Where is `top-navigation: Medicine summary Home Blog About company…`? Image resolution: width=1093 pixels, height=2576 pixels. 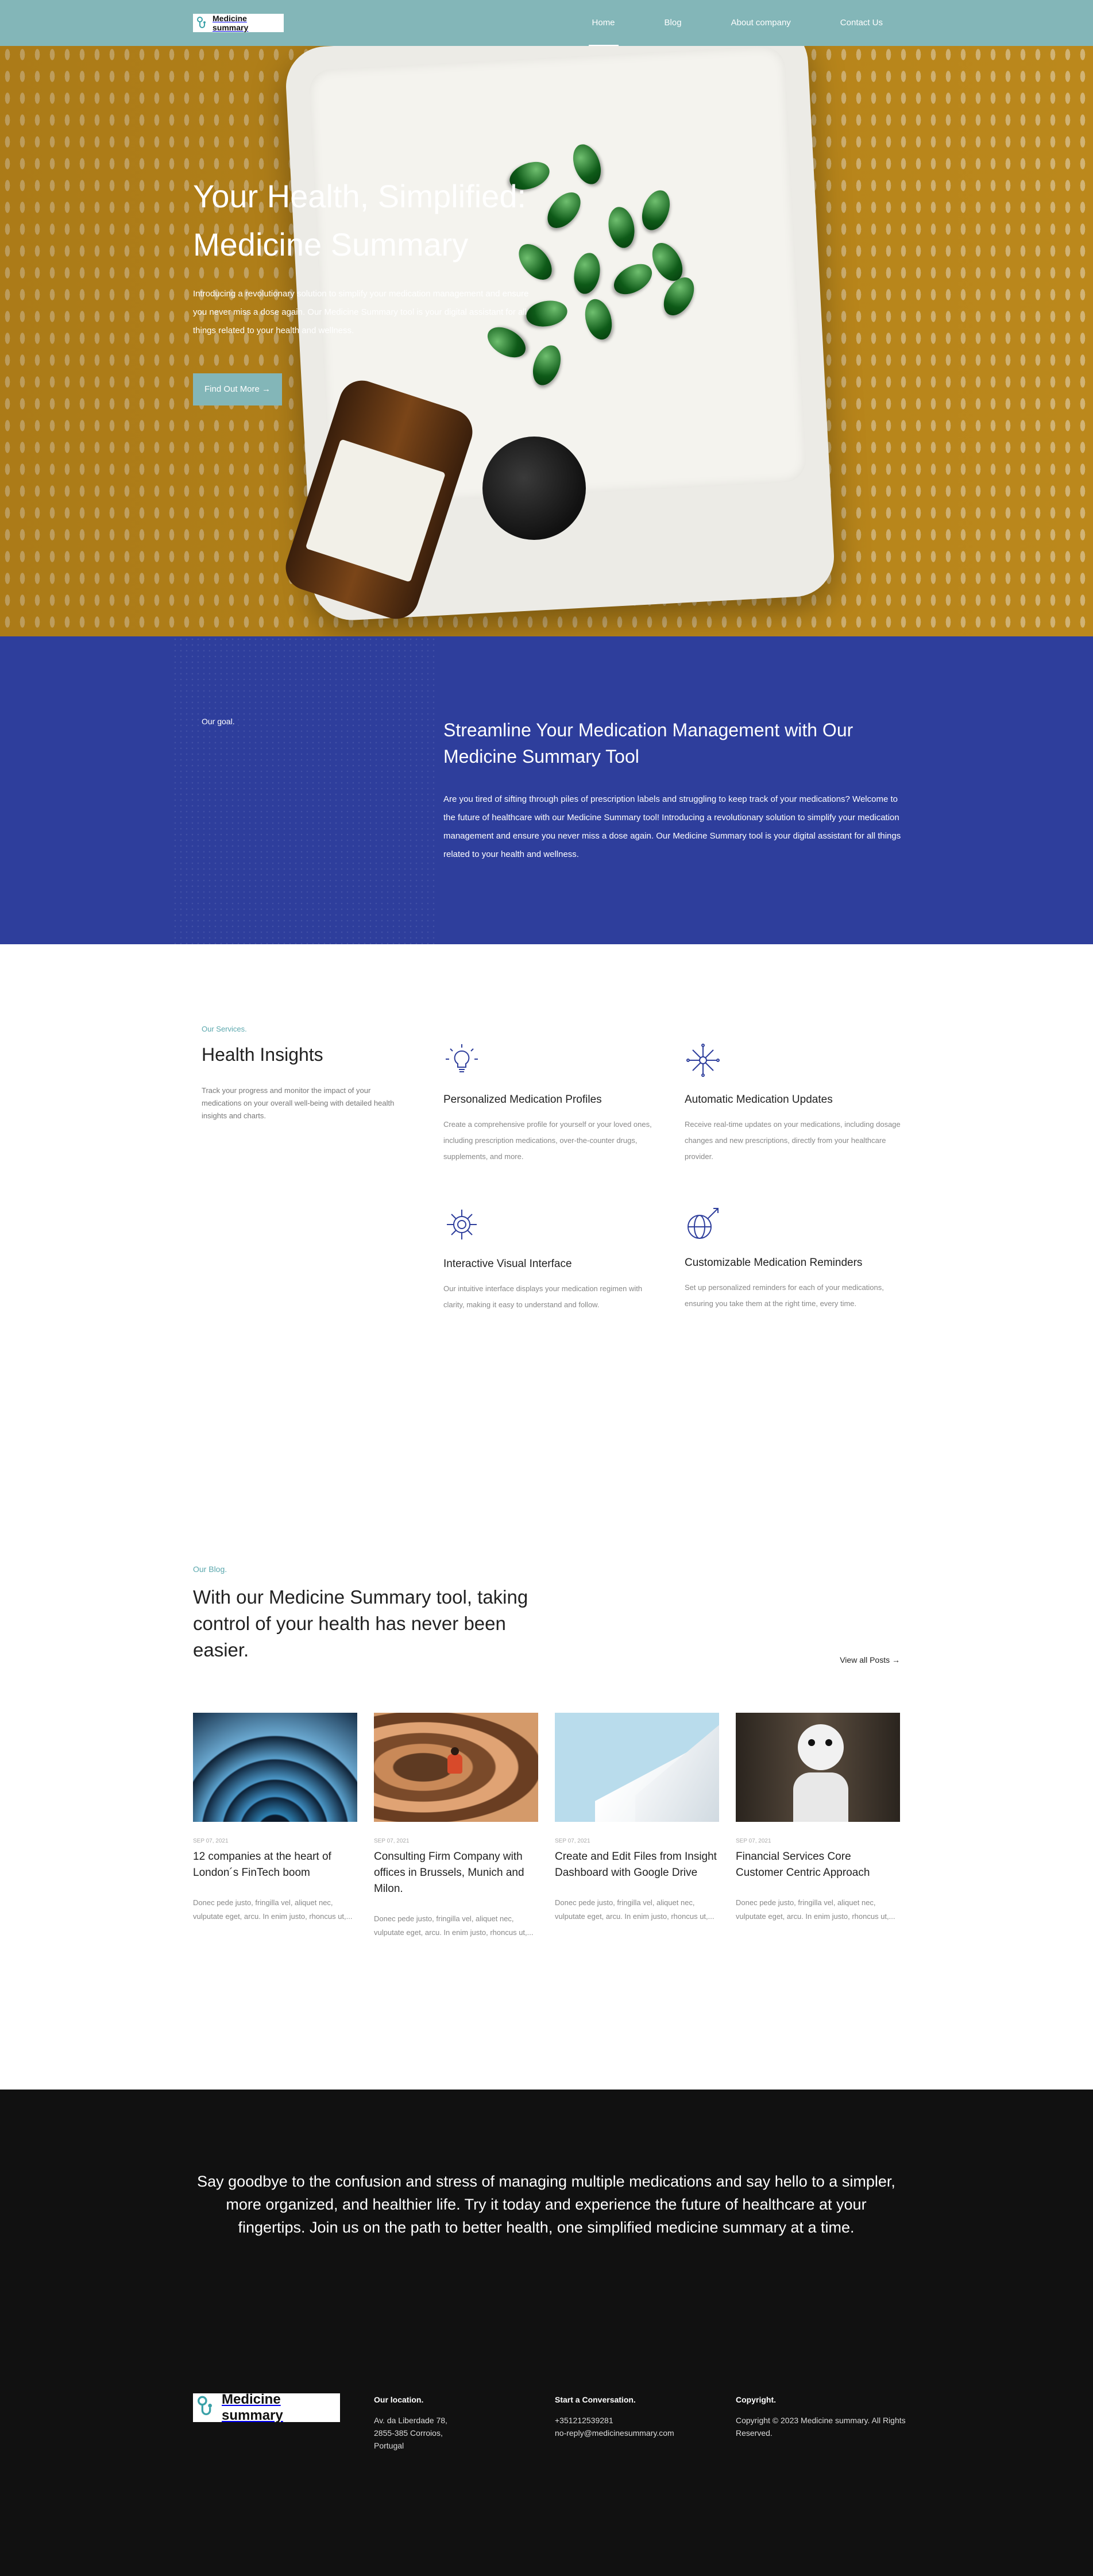
top-navigation: Medicine summary Home Blog About company… is located at coordinates (546, 23).